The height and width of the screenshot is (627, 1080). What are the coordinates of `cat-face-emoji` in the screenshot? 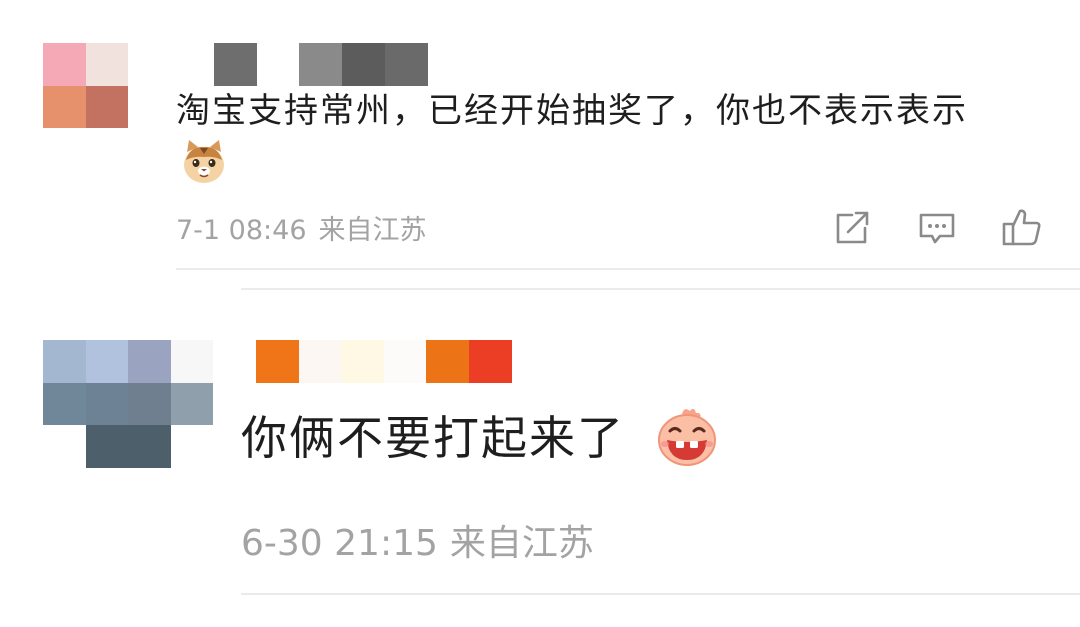 It's located at (204, 161).